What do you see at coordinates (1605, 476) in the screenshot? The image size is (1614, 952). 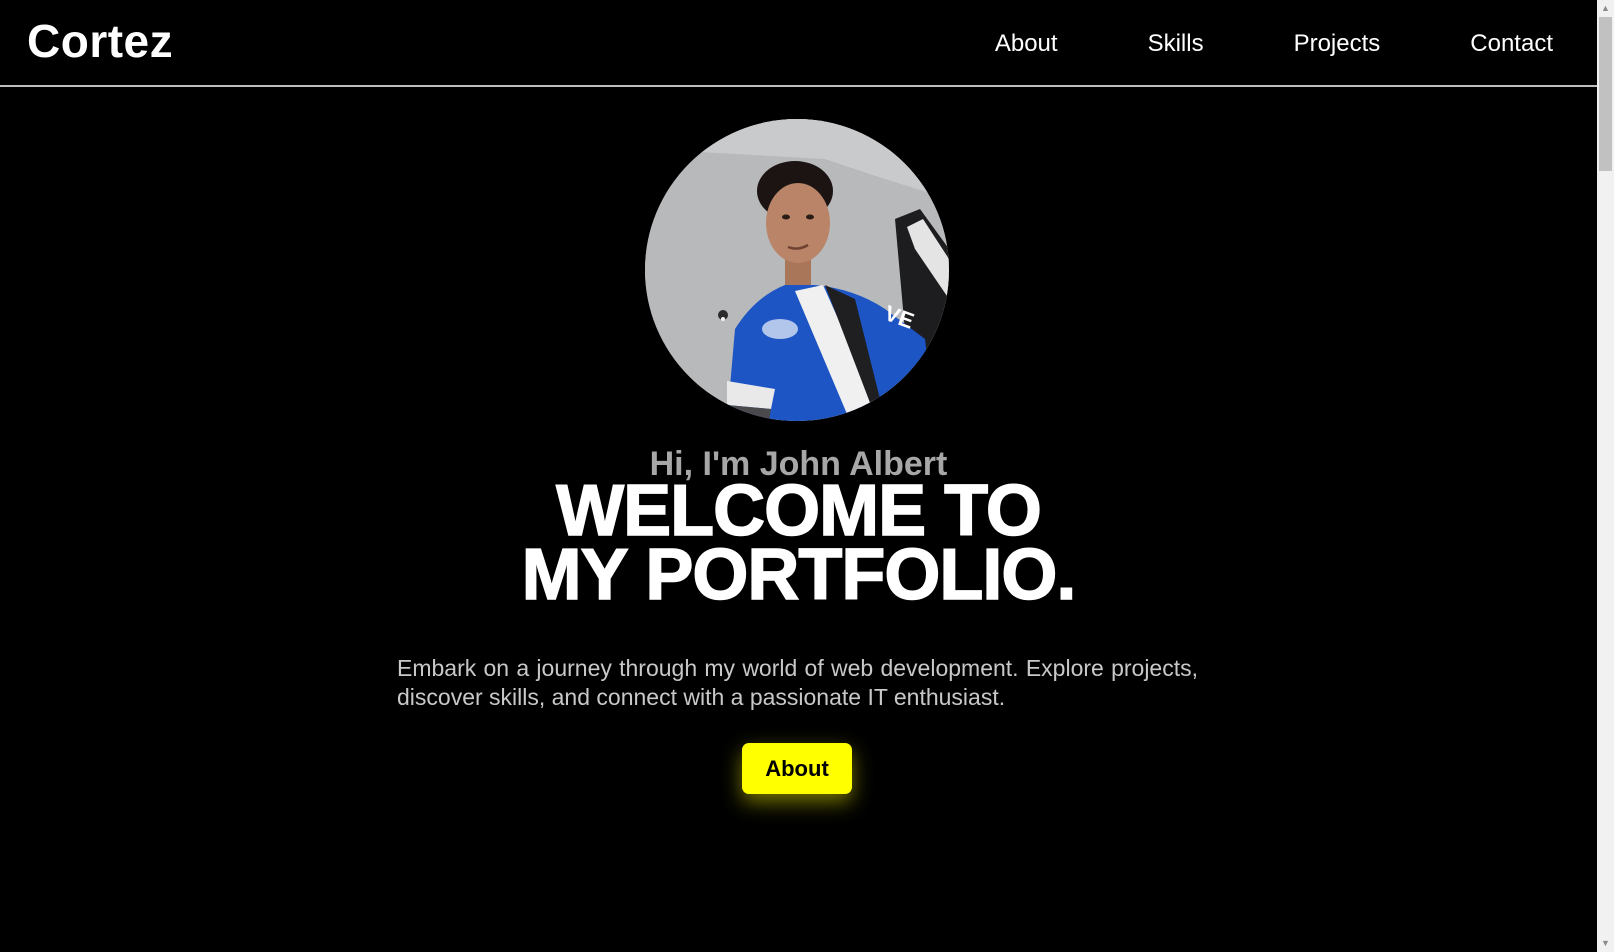 I see `vertical-scrollbar: ▲ ▼` at bounding box center [1605, 476].